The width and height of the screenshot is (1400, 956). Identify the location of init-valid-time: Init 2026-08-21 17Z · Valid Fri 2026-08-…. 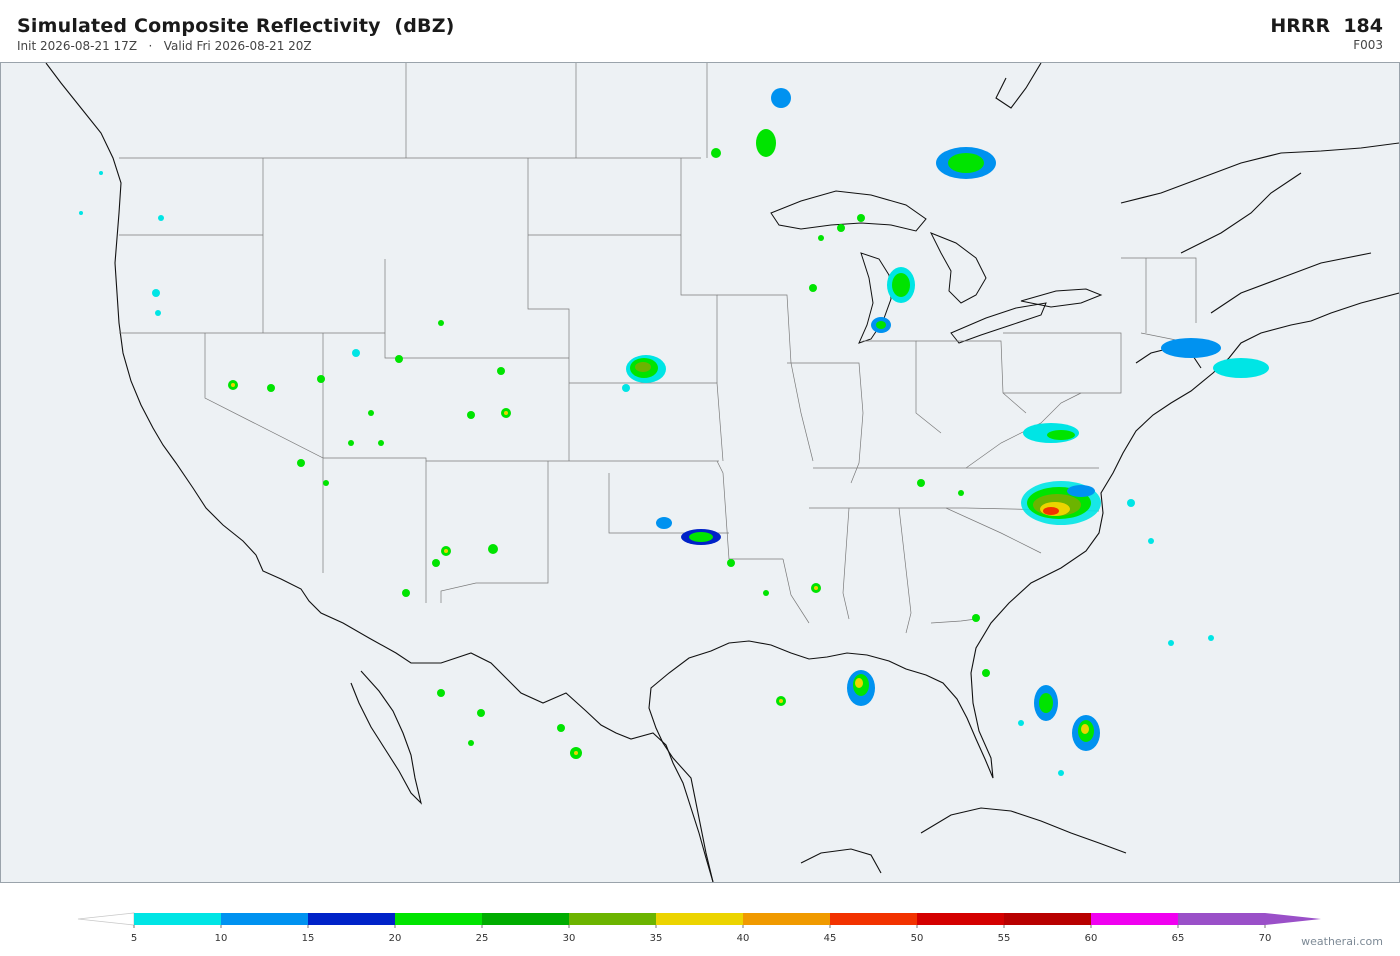
(164, 46).